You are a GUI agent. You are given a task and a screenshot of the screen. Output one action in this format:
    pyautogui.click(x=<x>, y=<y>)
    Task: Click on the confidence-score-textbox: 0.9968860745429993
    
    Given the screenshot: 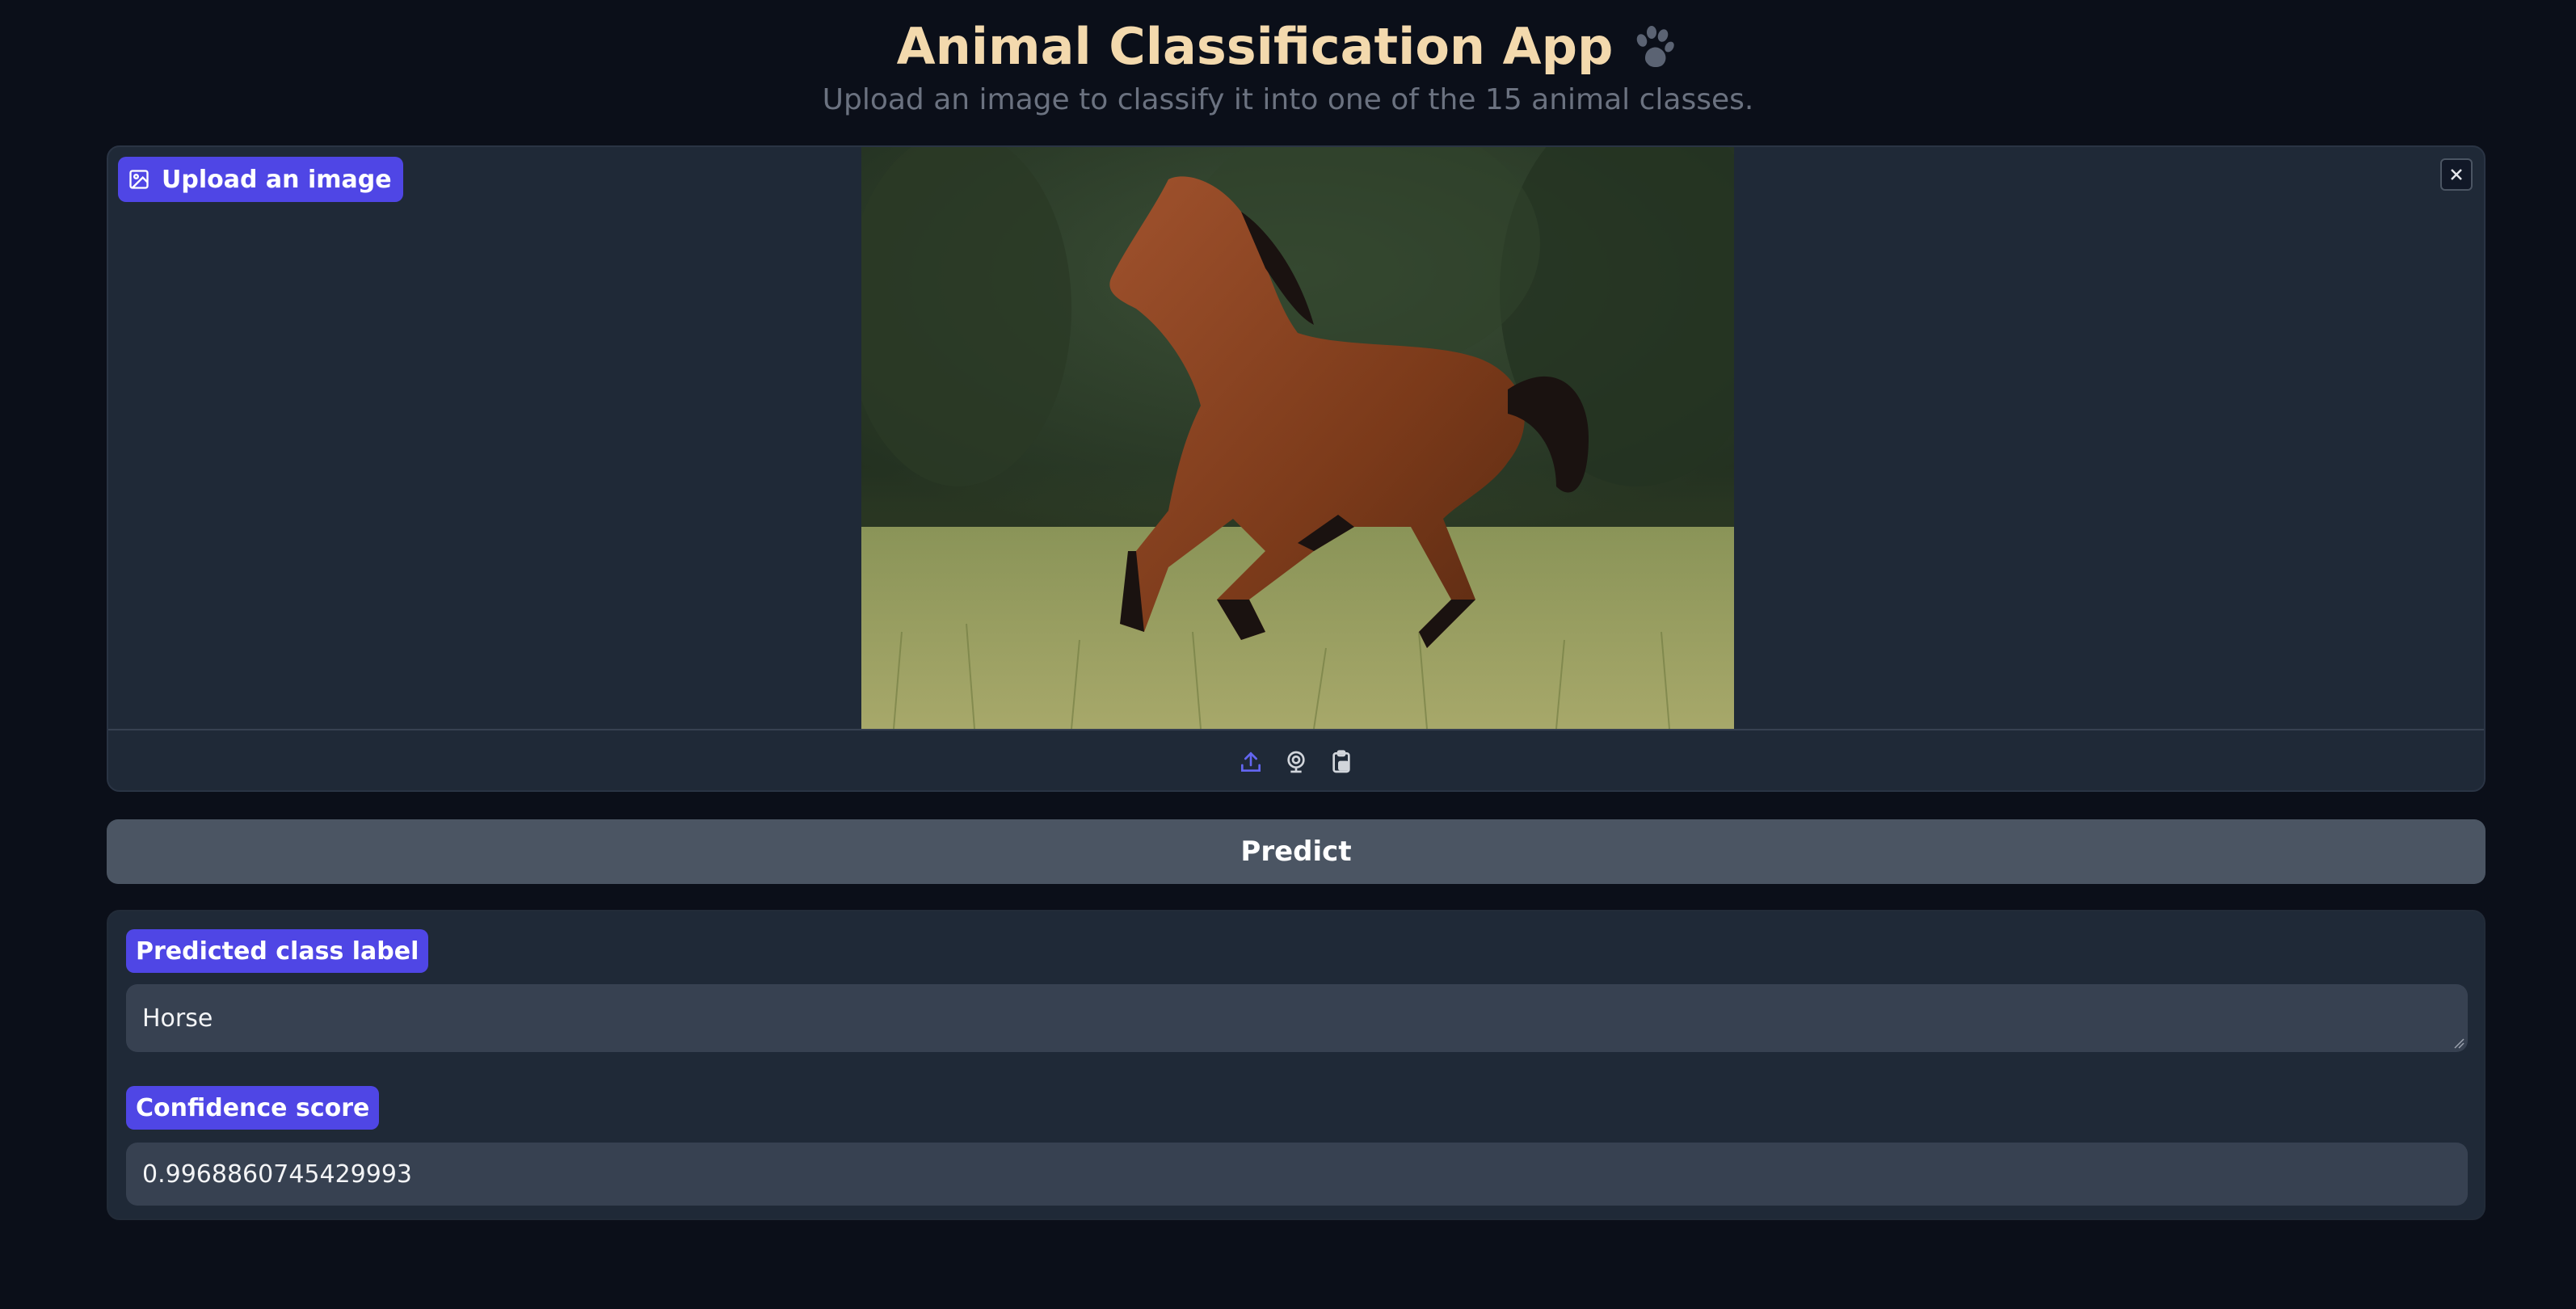 What is the action you would take?
    pyautogui.click(x=1297, y=1174)
    